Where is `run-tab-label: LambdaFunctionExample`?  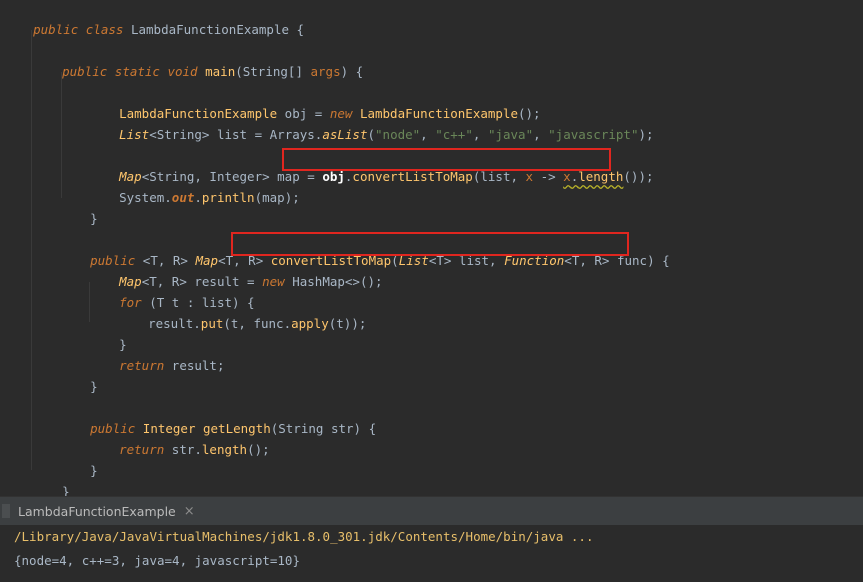
run-tab-label: LambdaFunctionExample is located at coordinates (97, 511).